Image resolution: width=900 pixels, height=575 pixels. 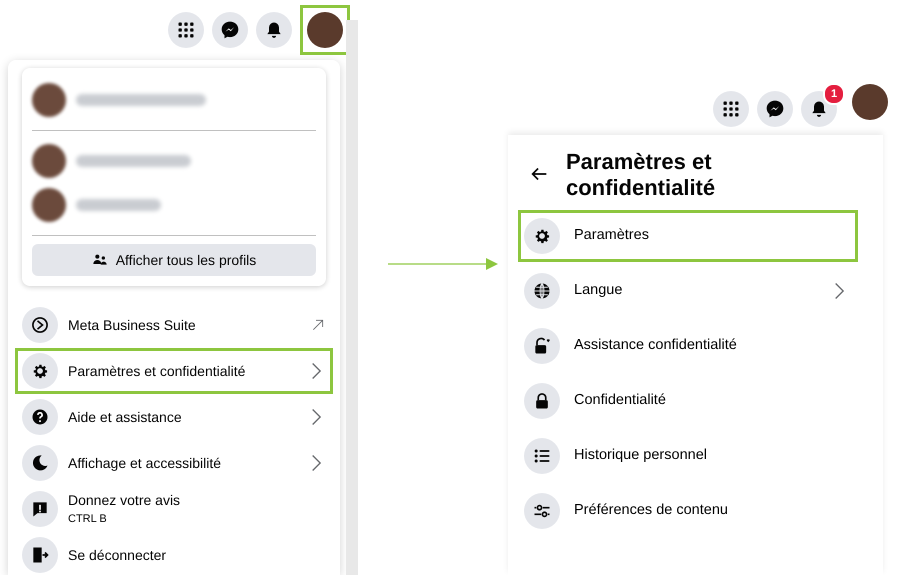 I want to click on menu-item: Historique personnel, so click(x=688, y=456).